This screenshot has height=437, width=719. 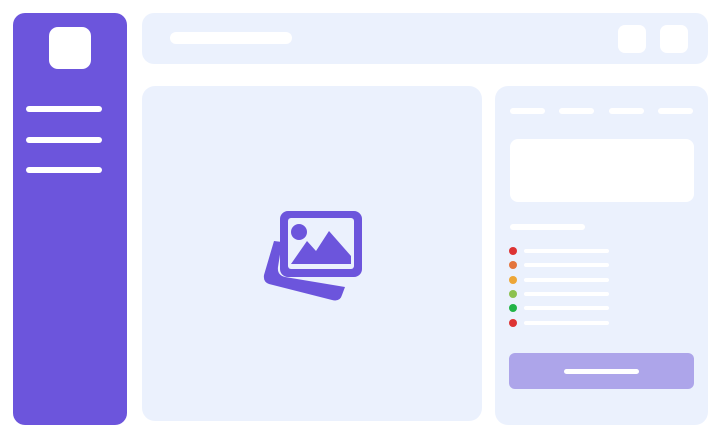 I want to click on page-title, so click(x=231, y=38).